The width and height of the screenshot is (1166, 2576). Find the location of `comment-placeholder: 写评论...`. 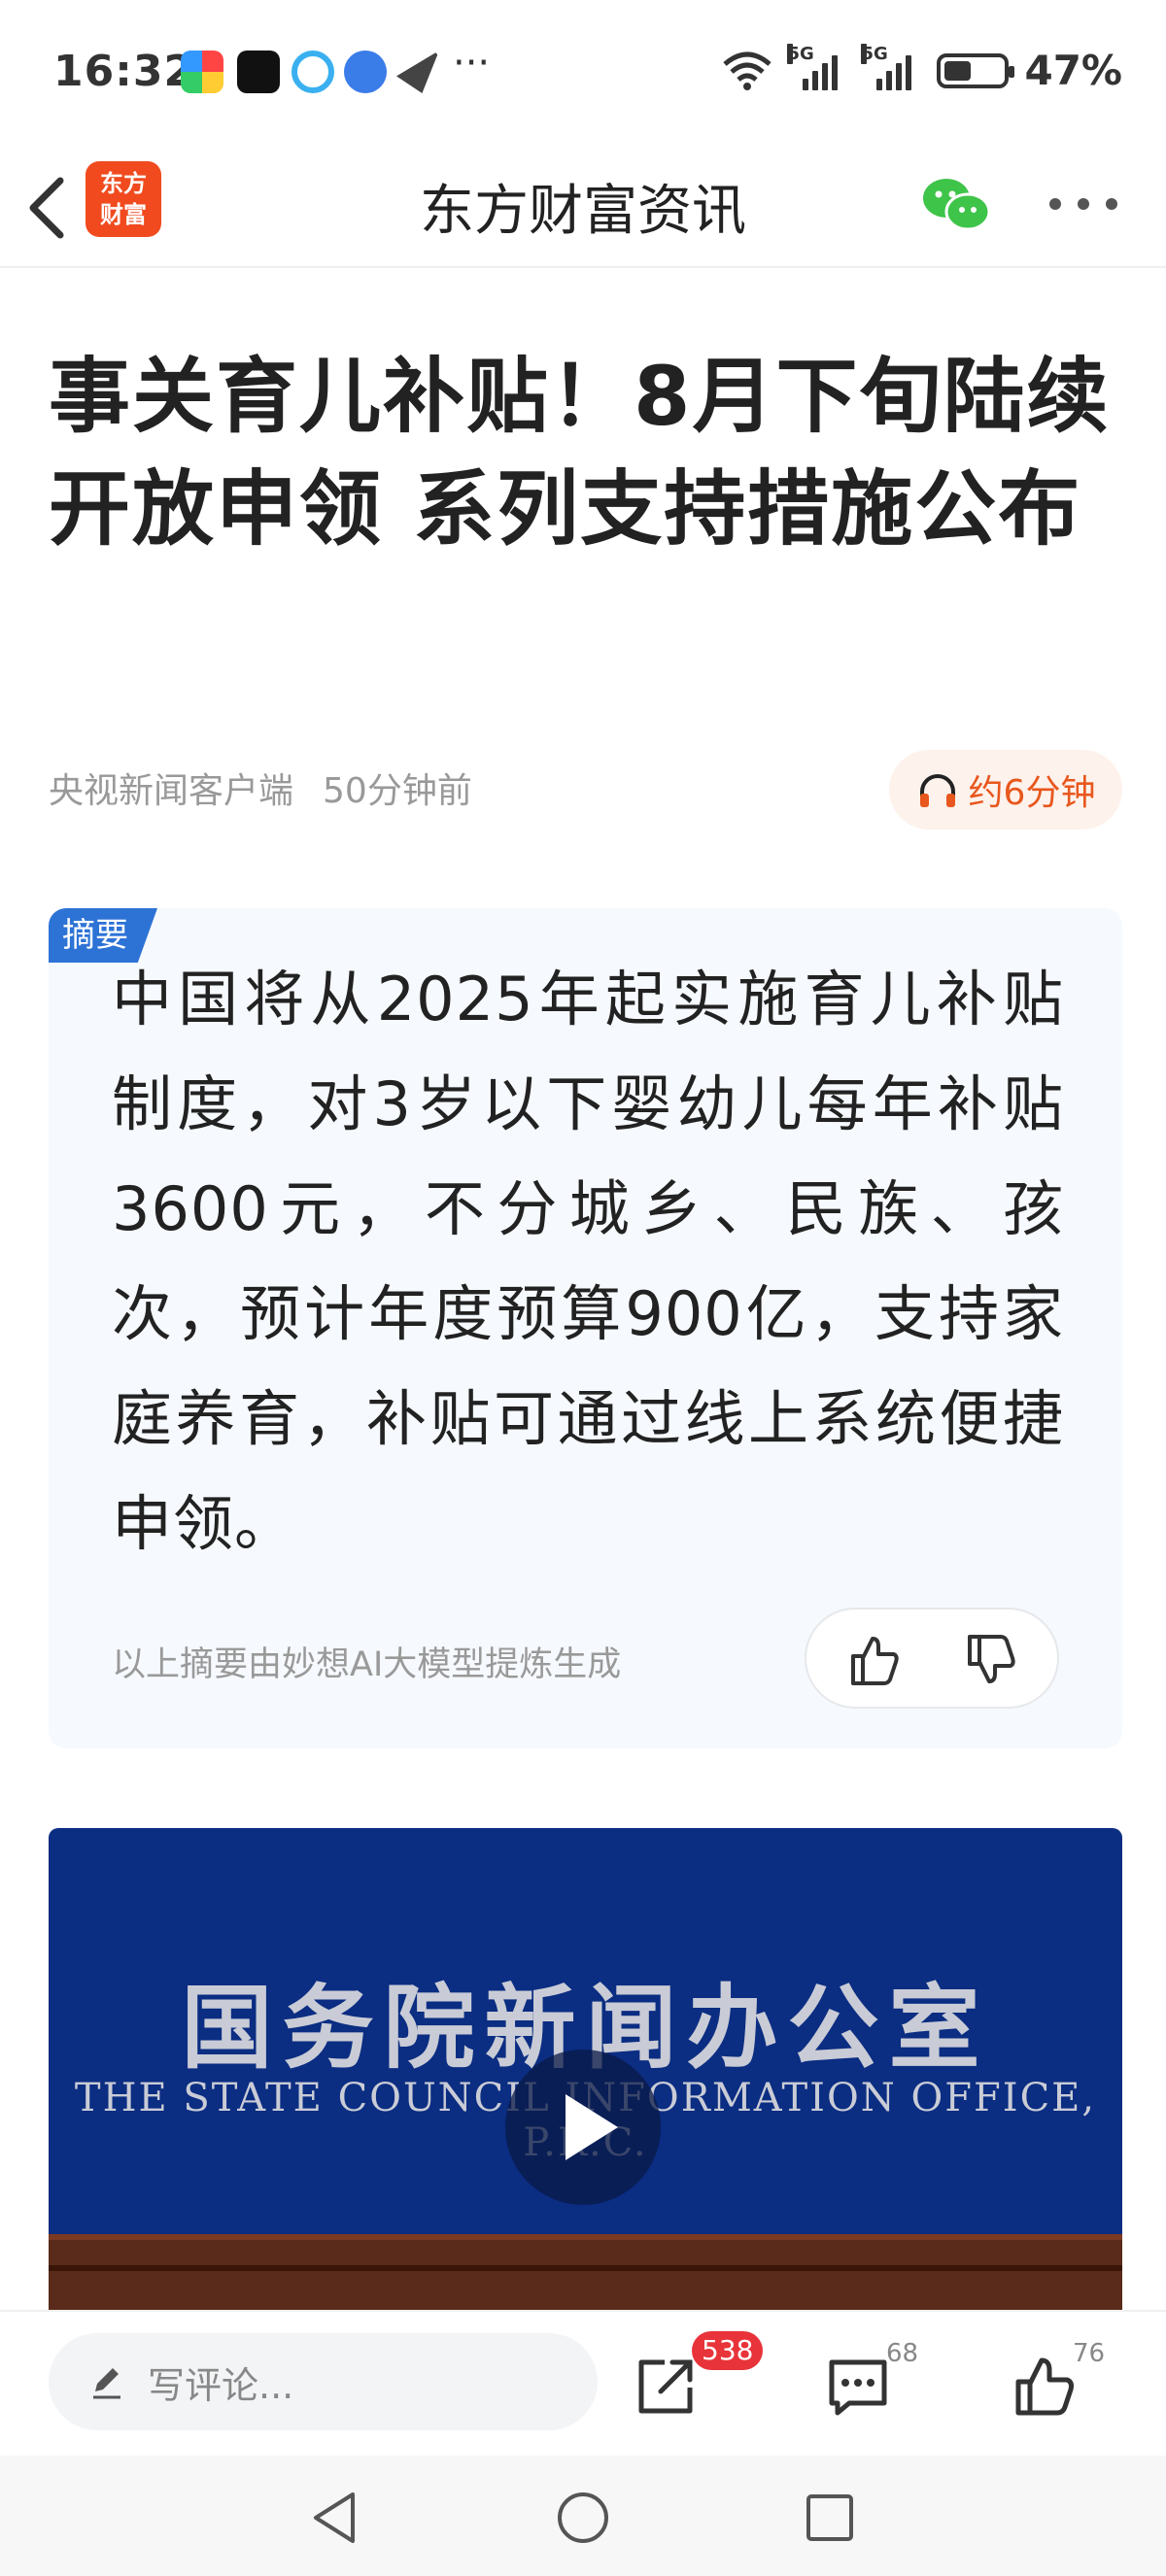

comment-placeholder: 写评论... is located at coordinates (221, 2385).